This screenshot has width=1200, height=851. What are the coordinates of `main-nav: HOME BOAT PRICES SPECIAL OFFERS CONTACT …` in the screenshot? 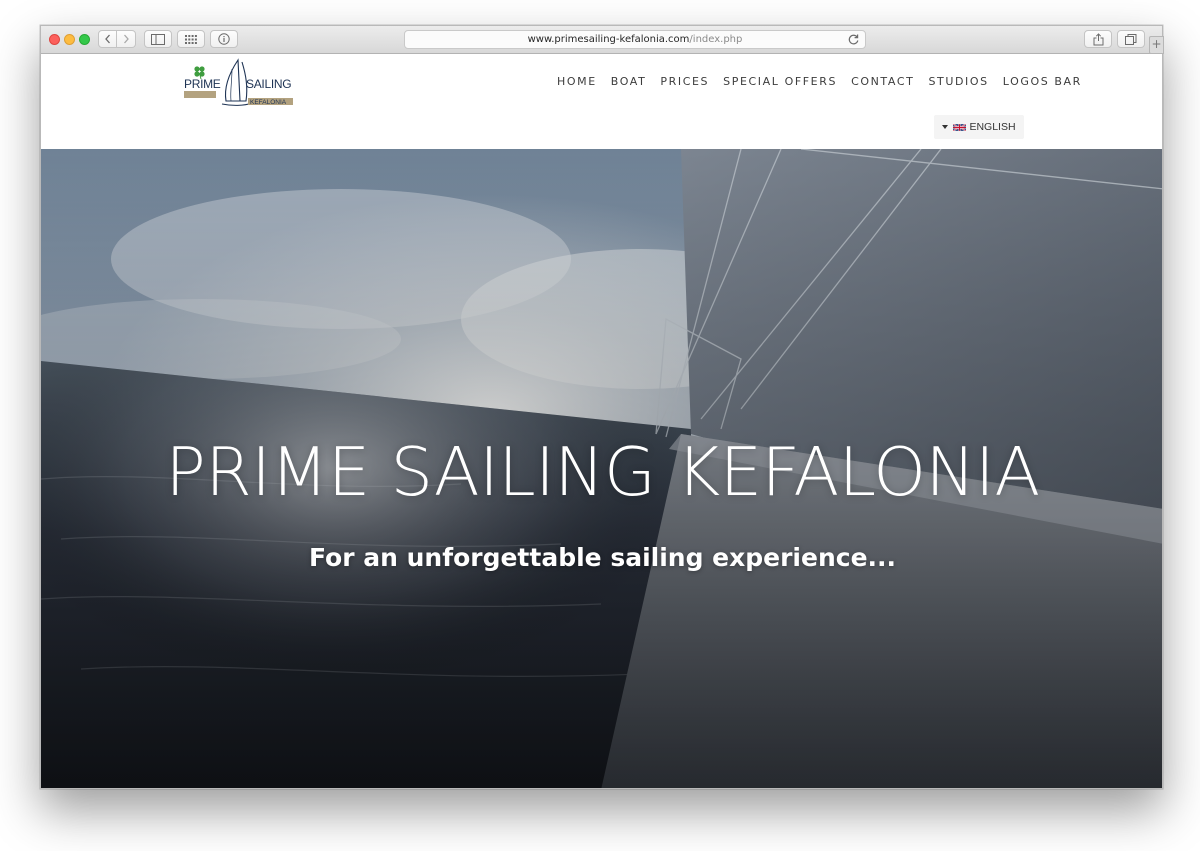 It's located at (826, 81).